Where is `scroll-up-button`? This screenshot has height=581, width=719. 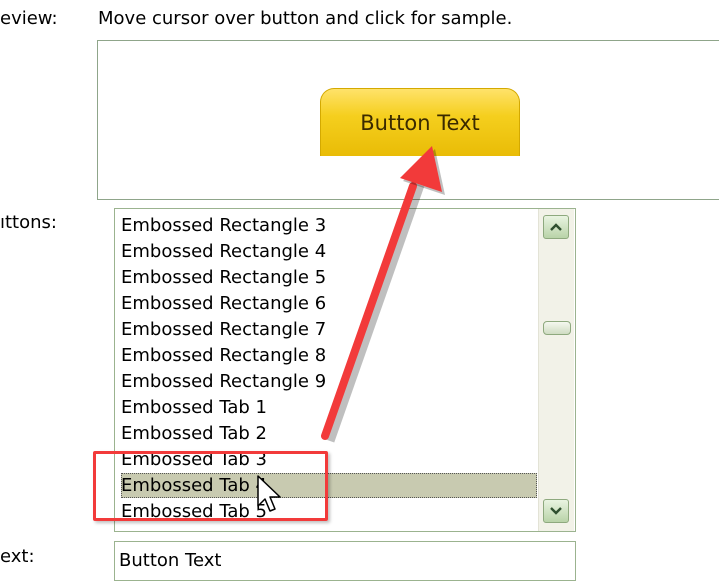 scroll-up-button is located at coordinates (556, 227).